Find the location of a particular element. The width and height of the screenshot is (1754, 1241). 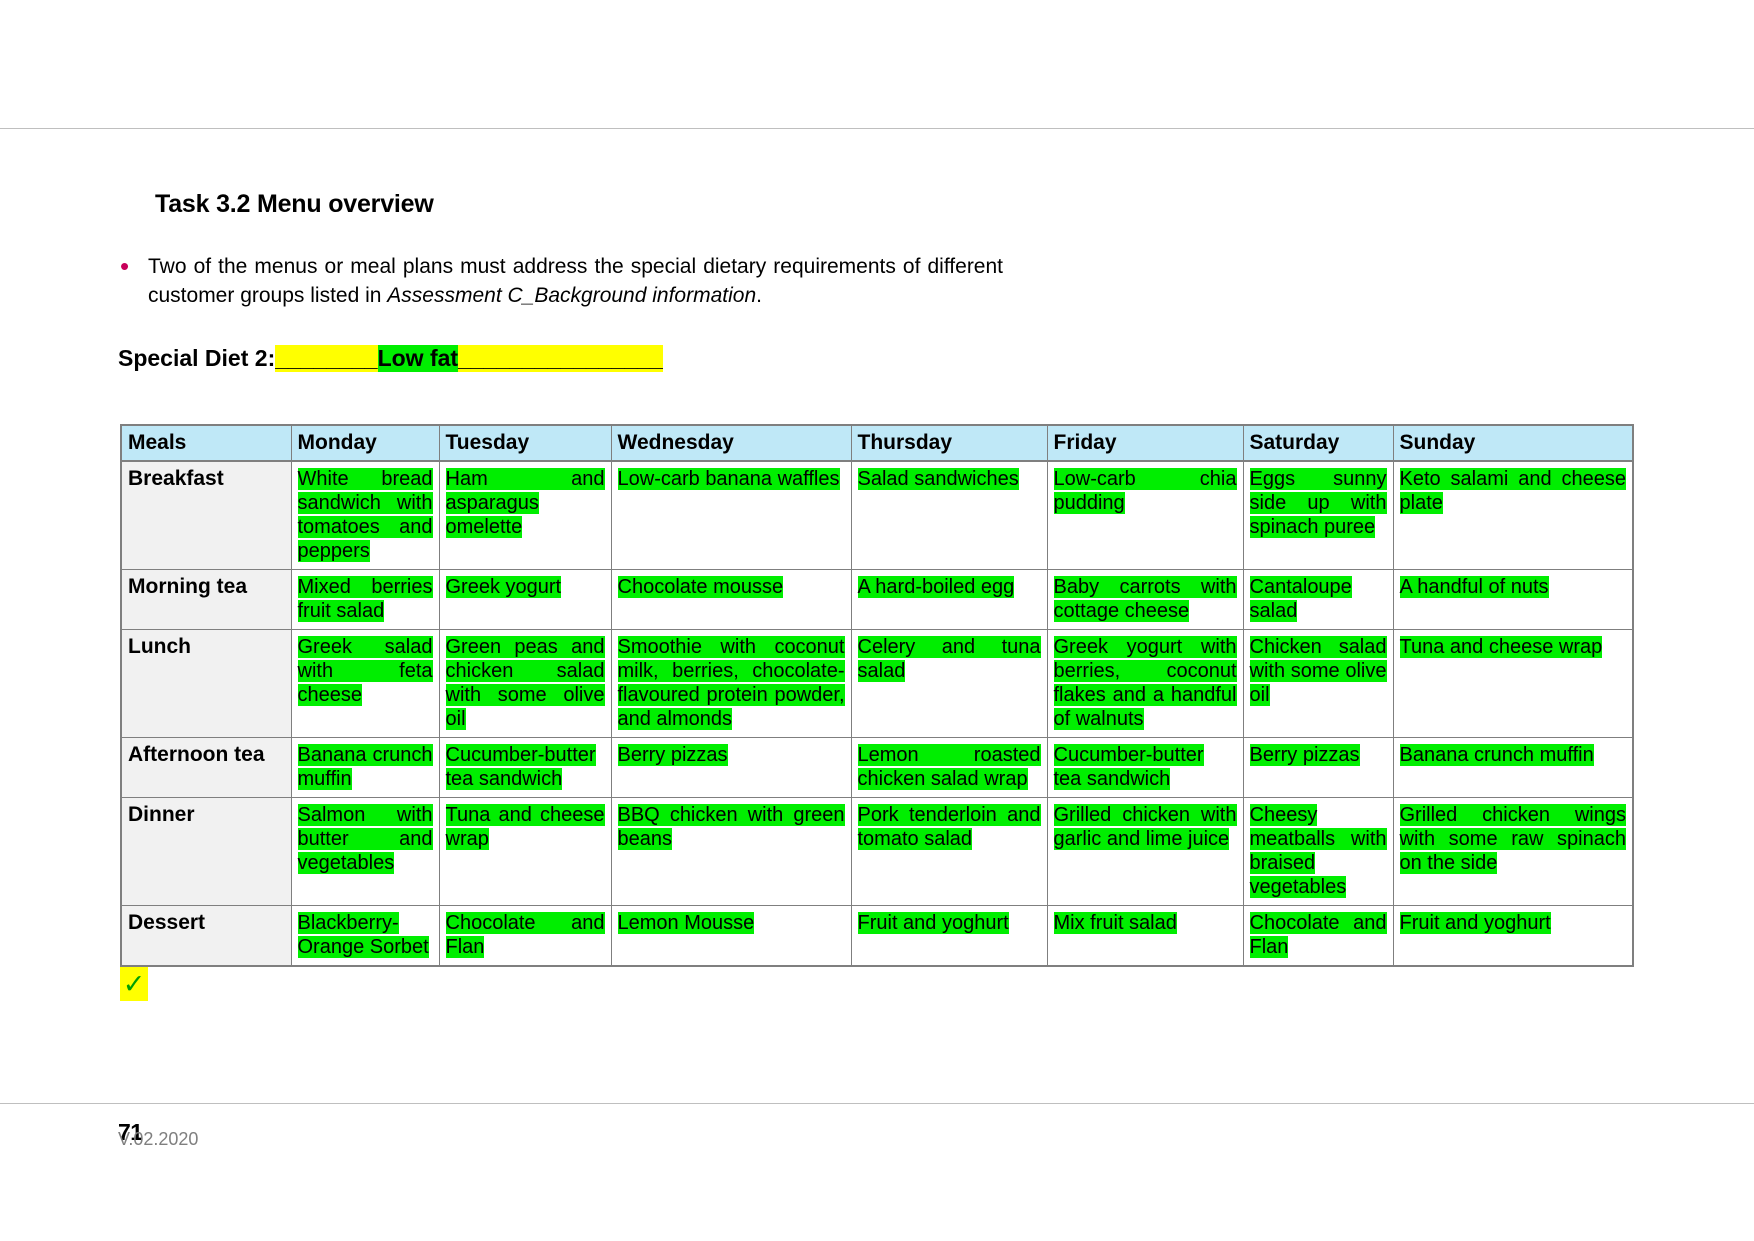

special-diet-value: Low fat is located at coordinates (418, 358).